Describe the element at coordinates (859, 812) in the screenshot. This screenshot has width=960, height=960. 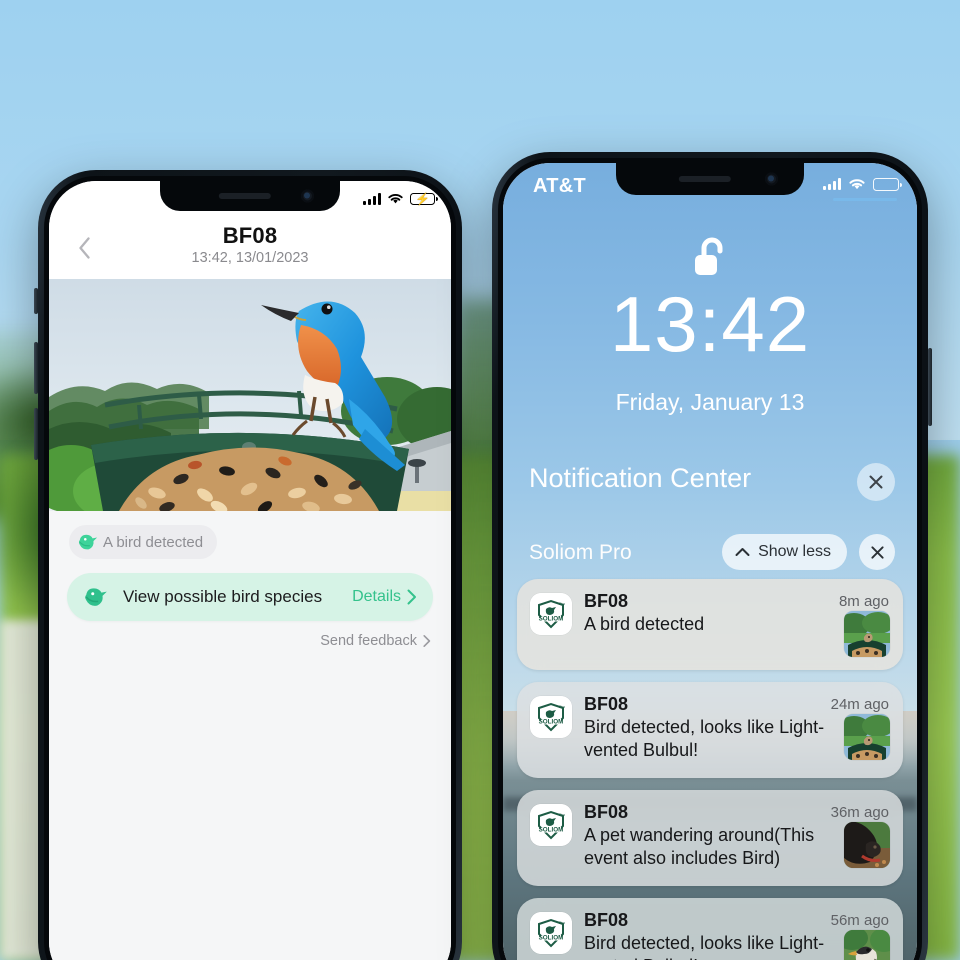
I see `notification-time: 36m ago` at that location.